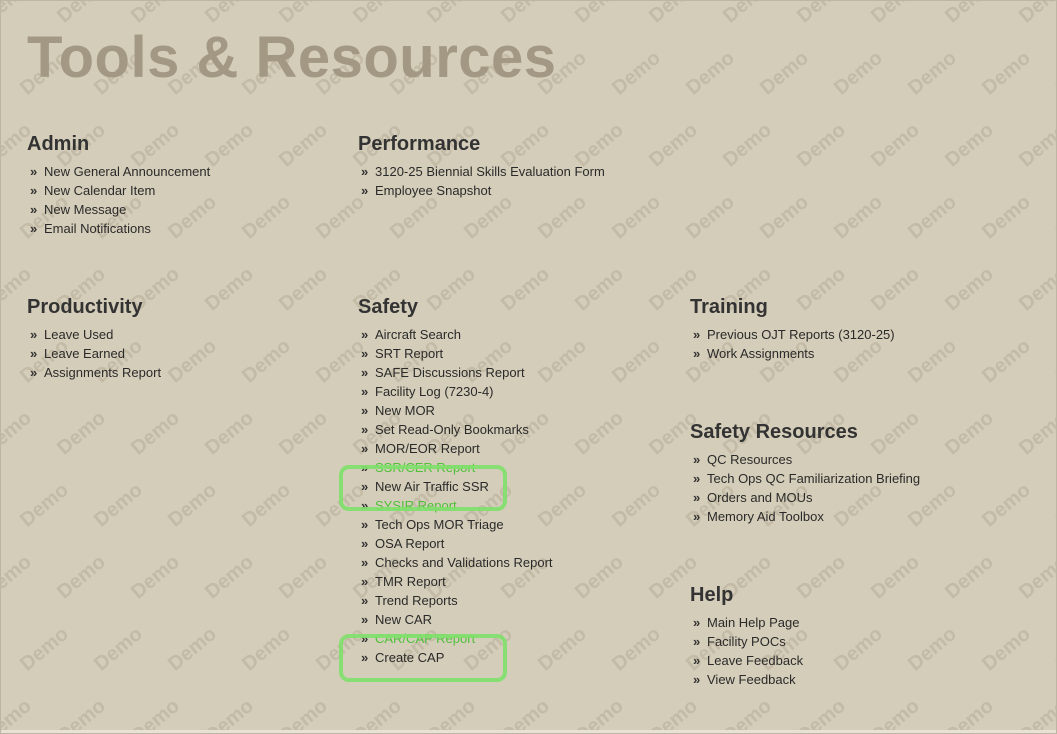 This screenshot has width=1057, height=734. I want to click on list-item: » Orders and MOUs, so click(806, 497).